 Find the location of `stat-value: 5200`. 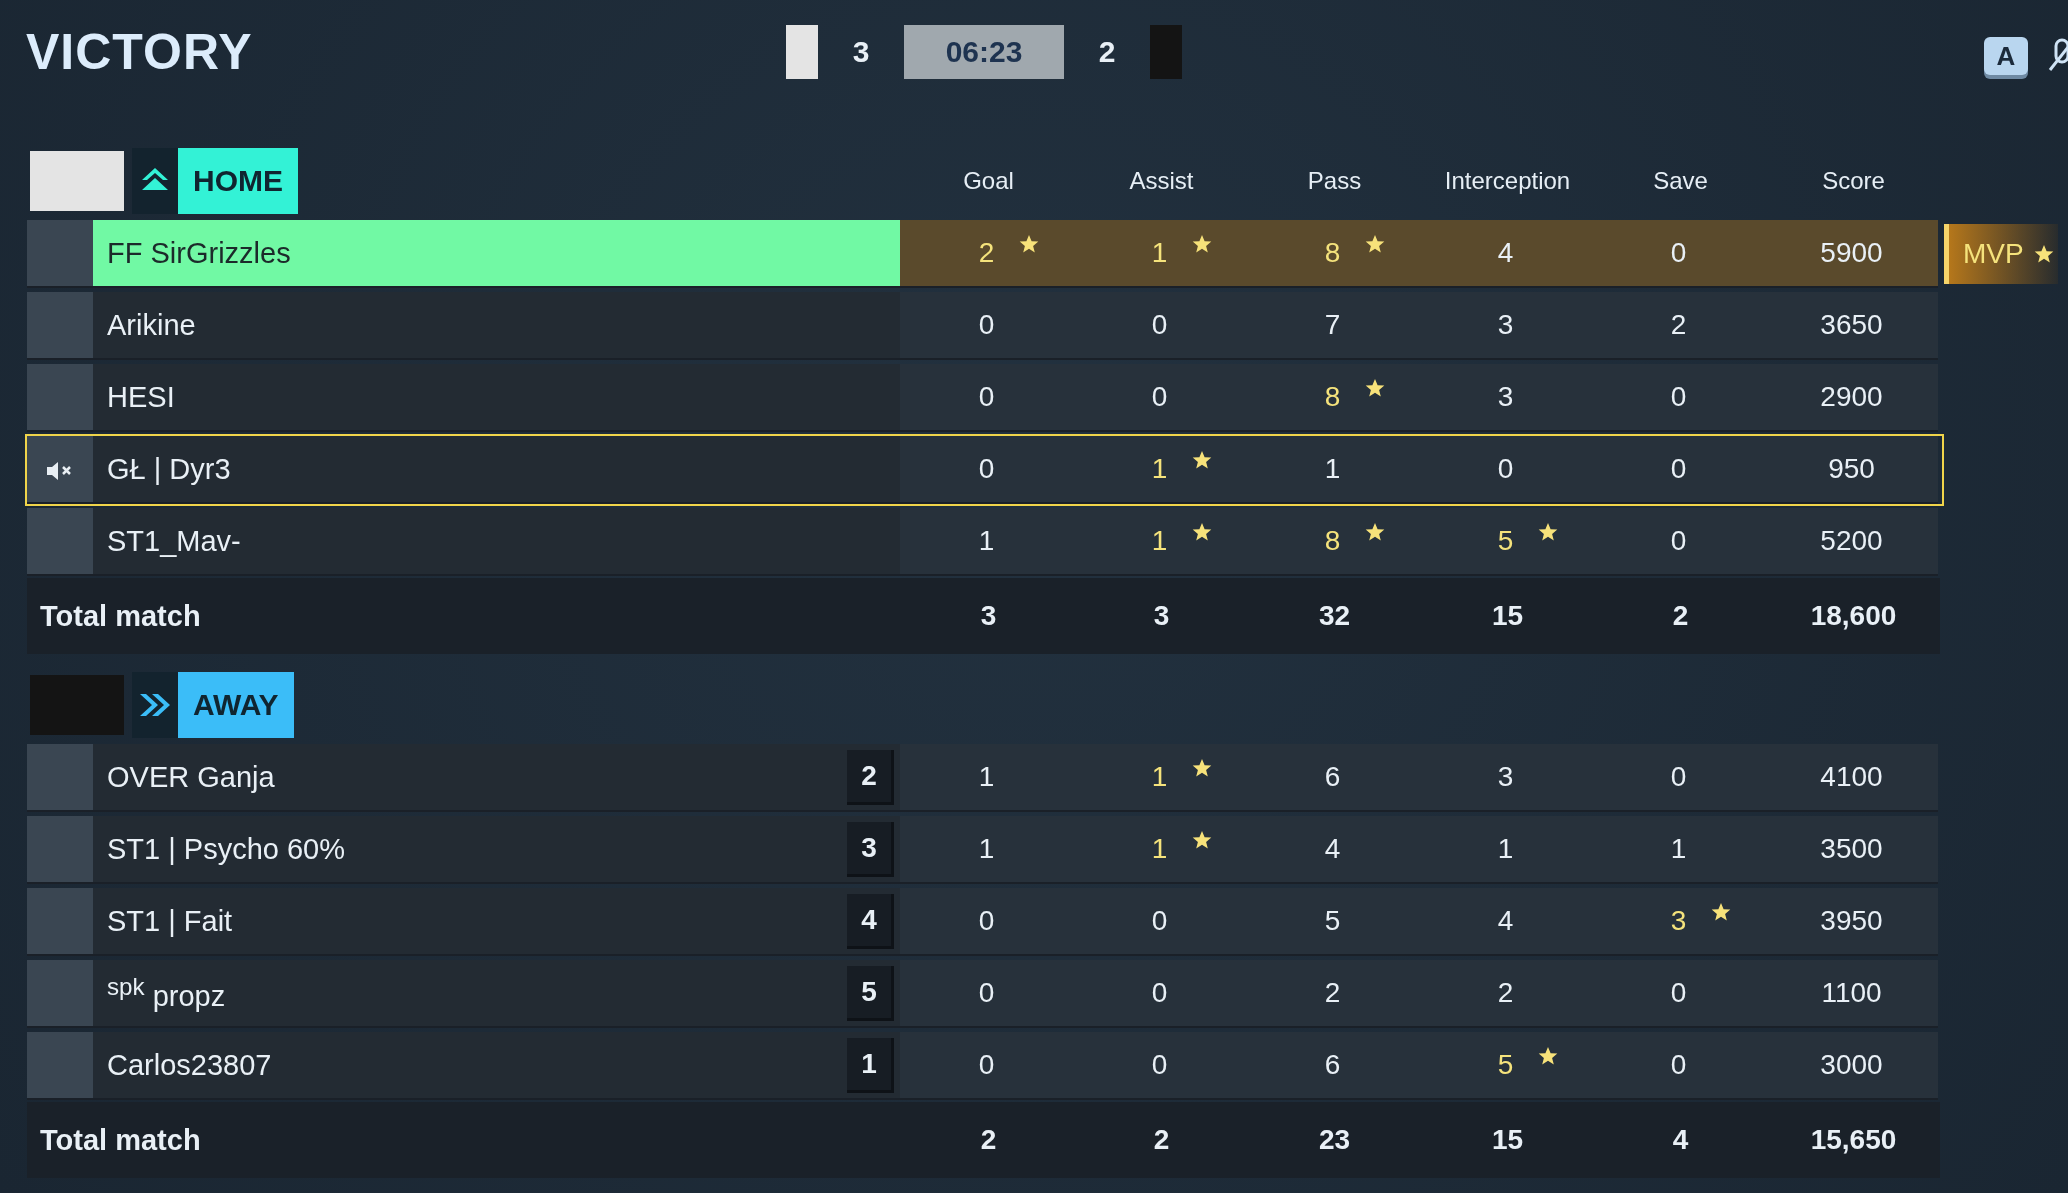

stat-value: 5200 is located at coordinates (1851, 541).